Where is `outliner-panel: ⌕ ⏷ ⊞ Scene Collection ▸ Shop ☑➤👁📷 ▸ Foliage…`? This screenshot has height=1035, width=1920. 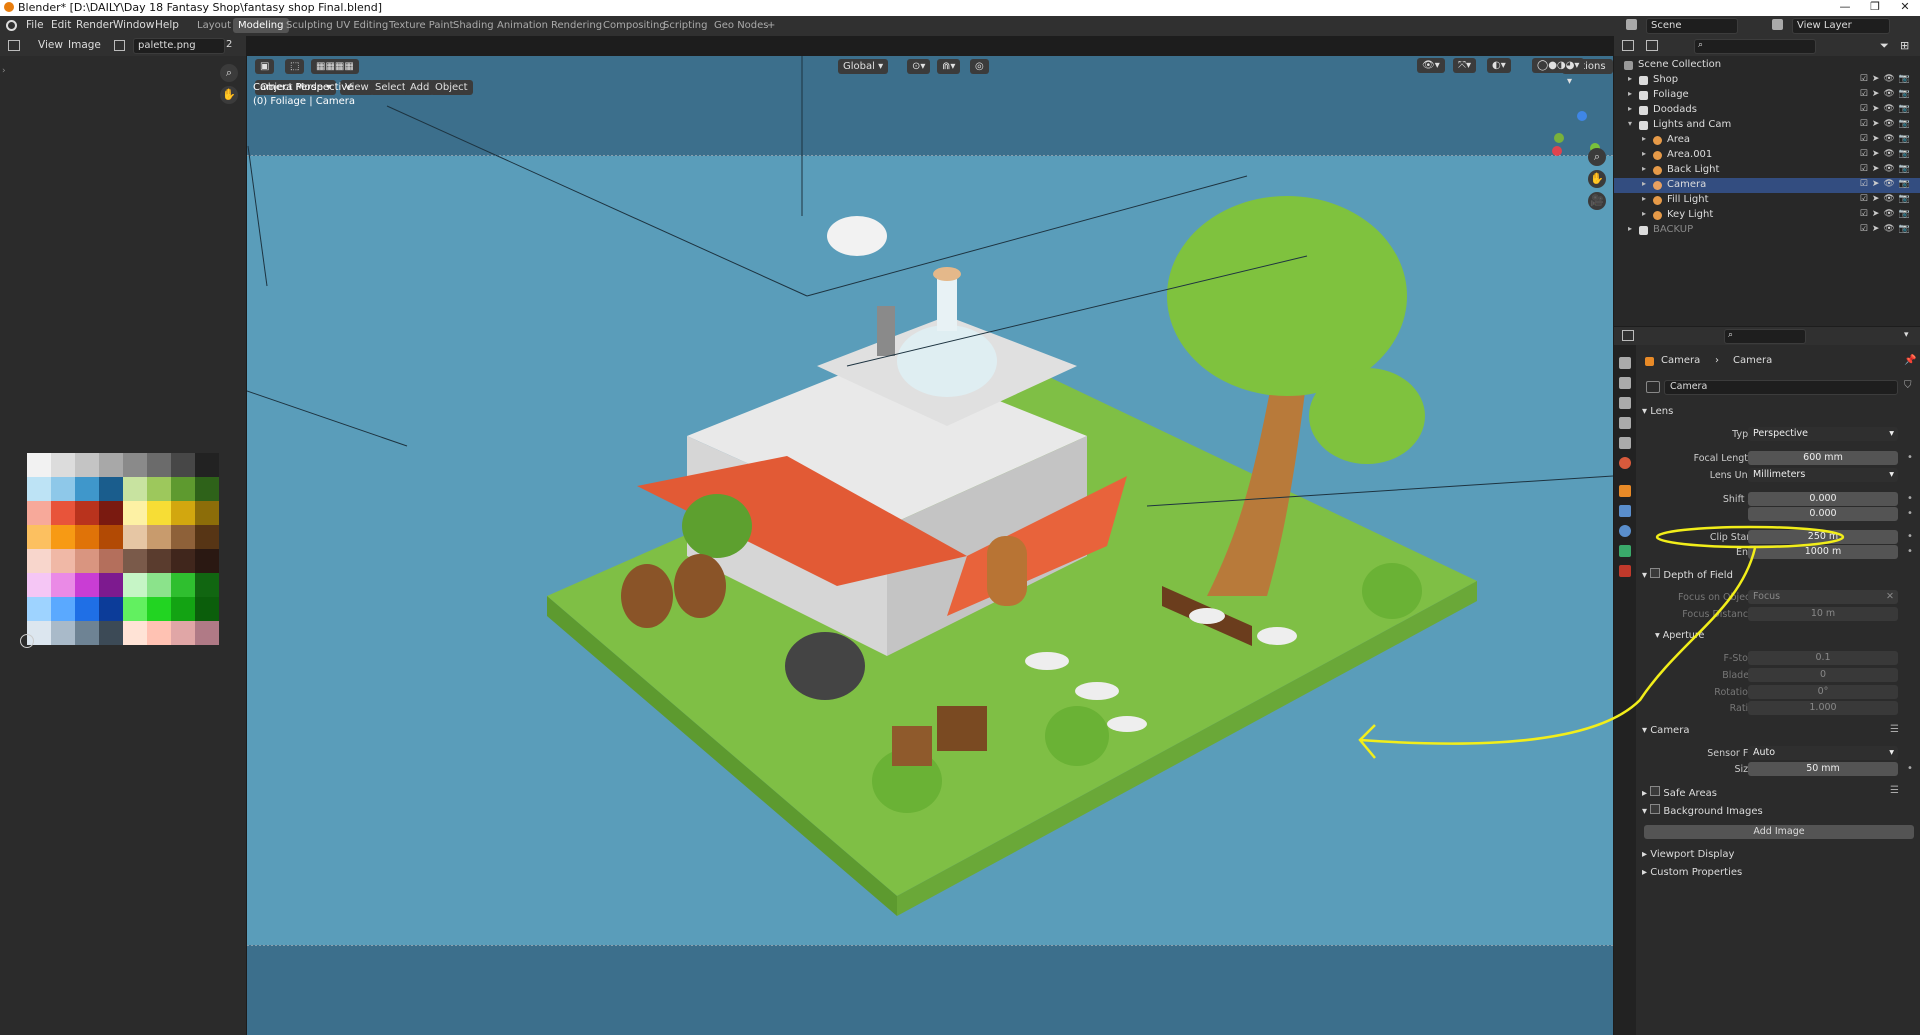
outliner-panel: ⌕ ⏷ ⊞ Scene Collection ▸ Shop ☑➤👁📷 ▸ Foliage… is located at coordinates (1767, 181).